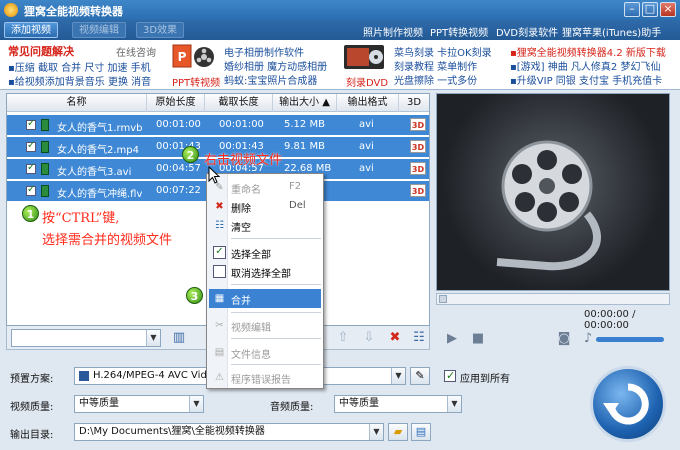 The height and width of the screenshot is (450, 680). I want to click on output-dir-value: D:\My Documents\狸窝\全能视频转换器, so click(172, 431).